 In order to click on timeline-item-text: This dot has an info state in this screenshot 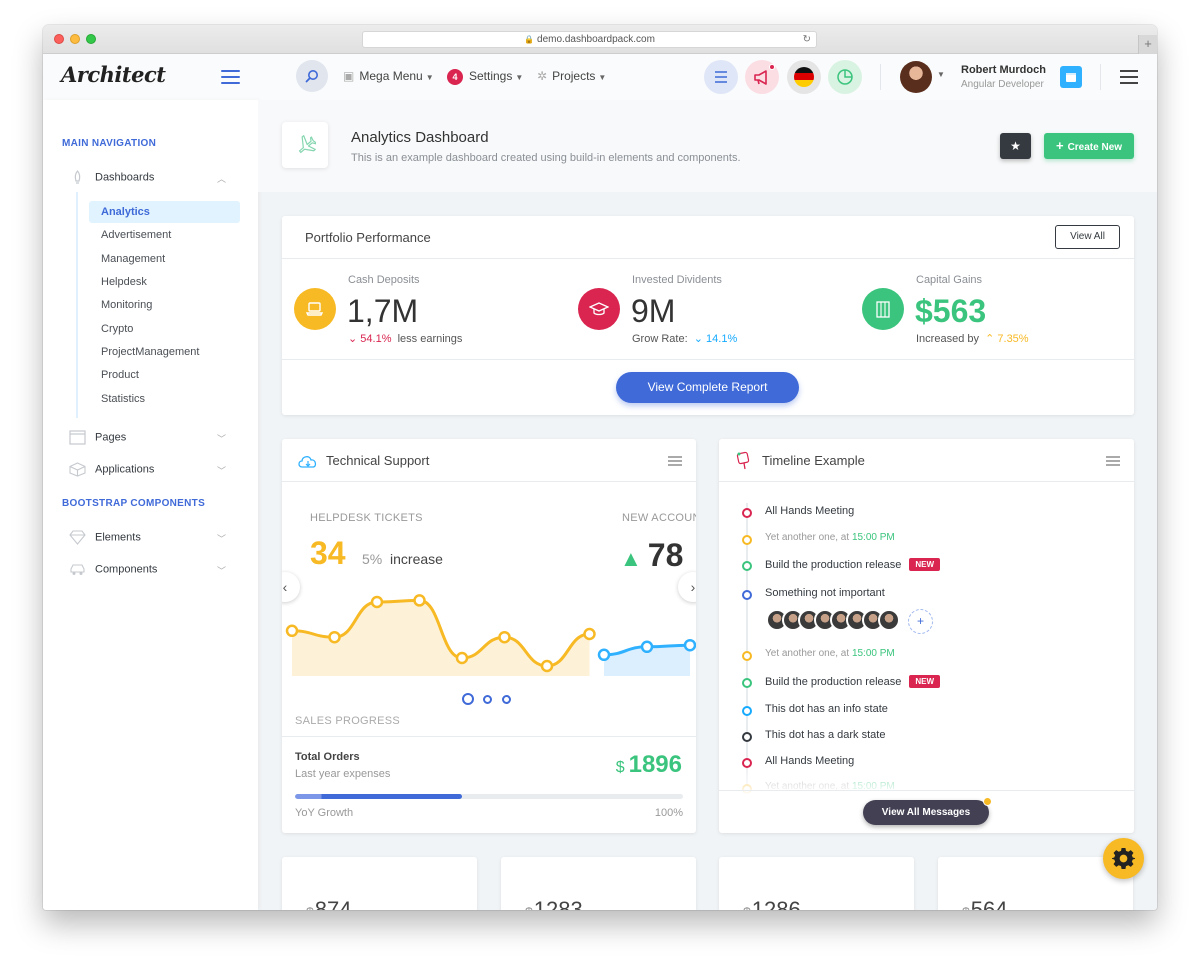, I will do `click(826, 709)`.